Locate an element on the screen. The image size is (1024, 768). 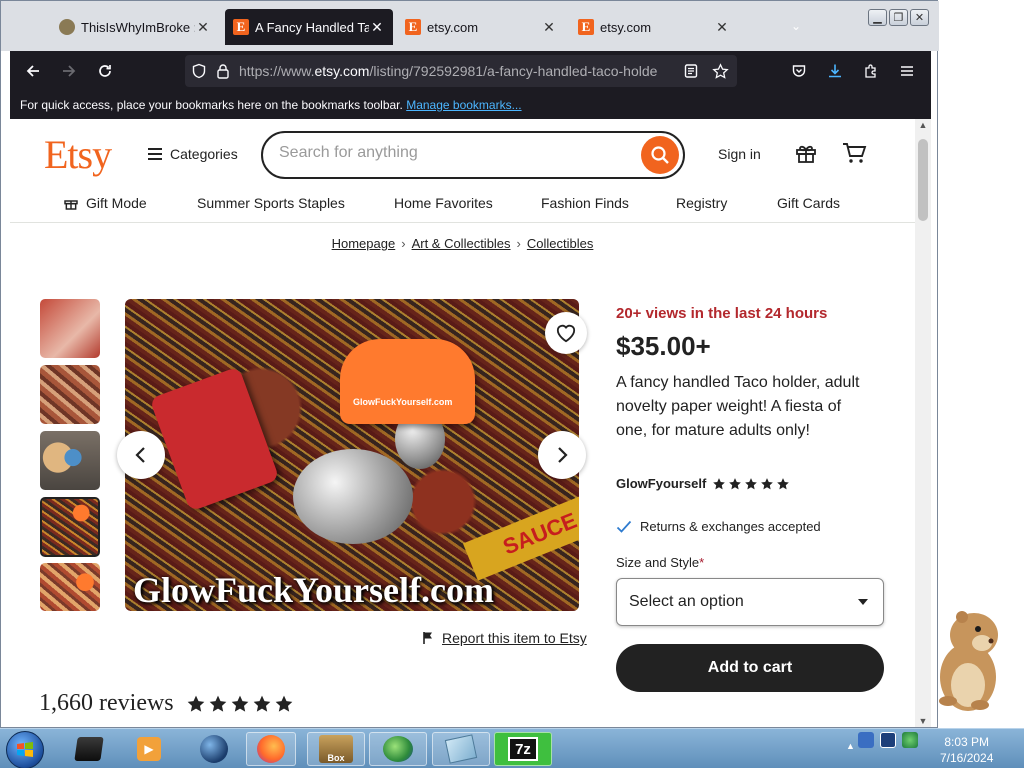
previous-image-button is located at coordinates (141, 455).